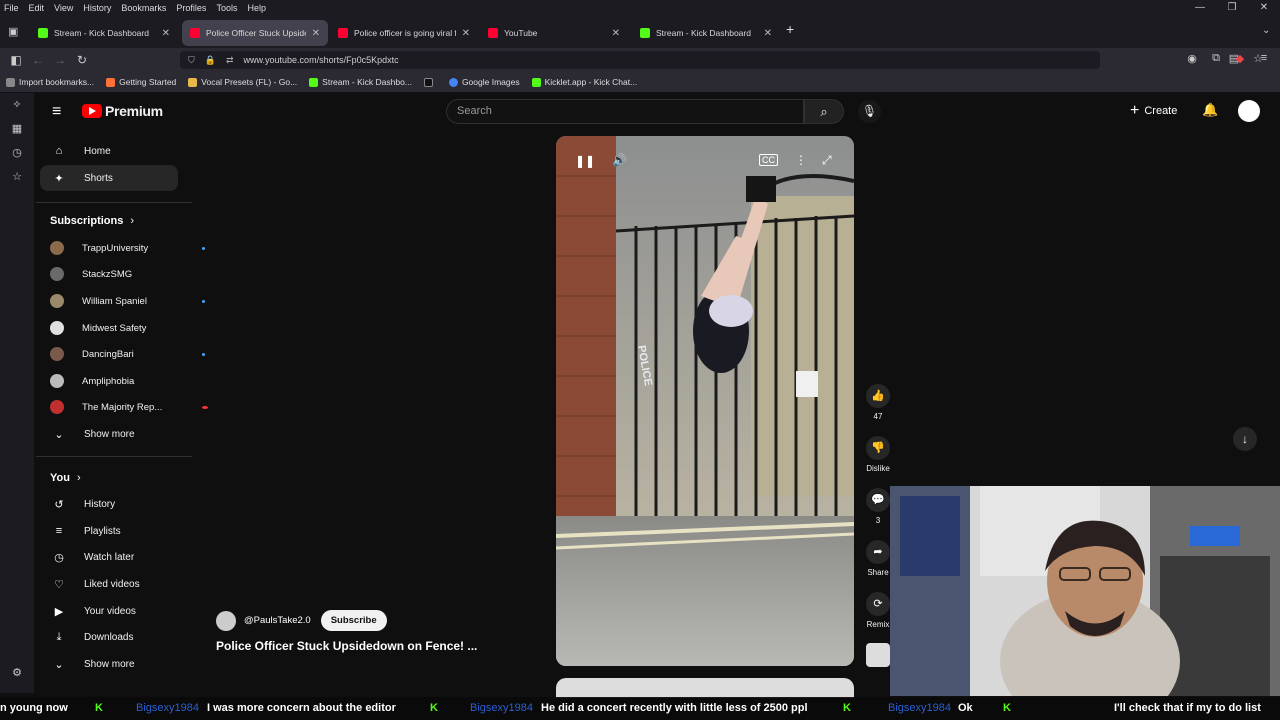 Image resolution: width=1280 pixels, height=720 pixels. I want to click on app-menu-icon: ≡, so click(1264, 58).